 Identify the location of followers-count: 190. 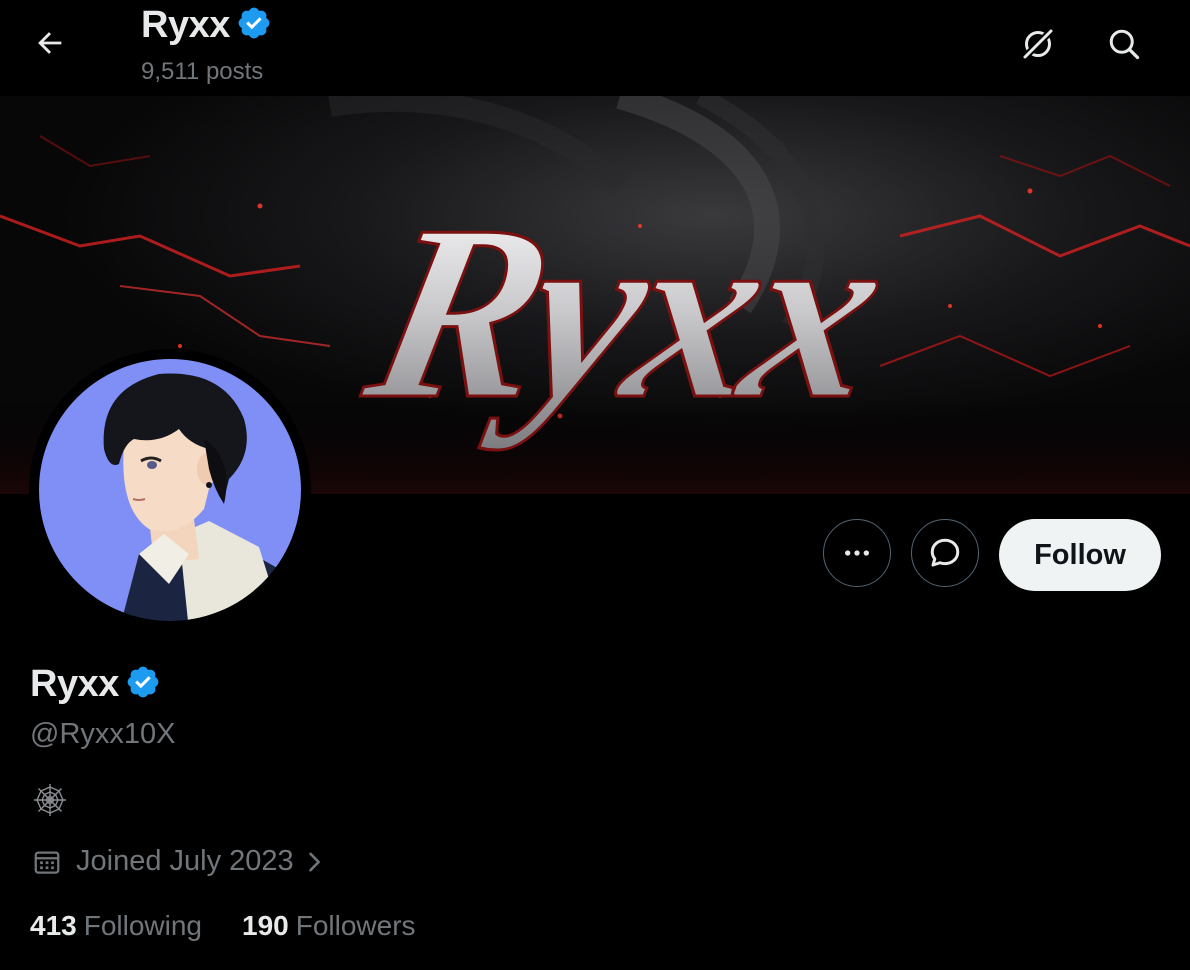
(265, 925).